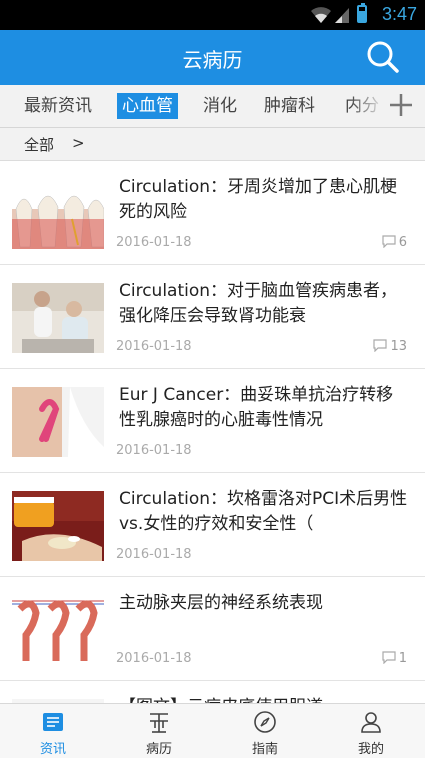  I want to click on nav-label: 我的, so click(370, 749).